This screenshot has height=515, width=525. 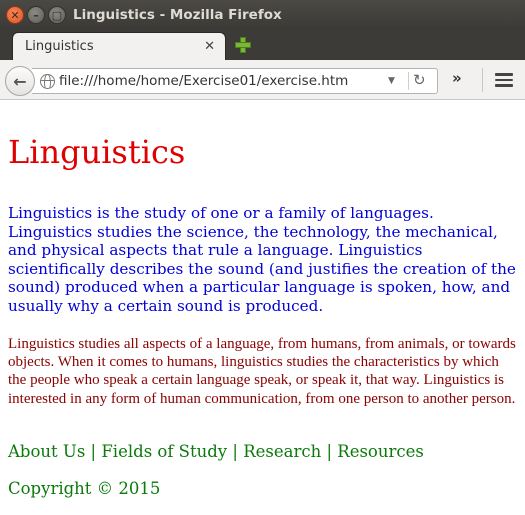 What do you see at coordinates (380, 451) in the screenshot?
I see `resources-link: Resources` at bounding box center [380, 451].